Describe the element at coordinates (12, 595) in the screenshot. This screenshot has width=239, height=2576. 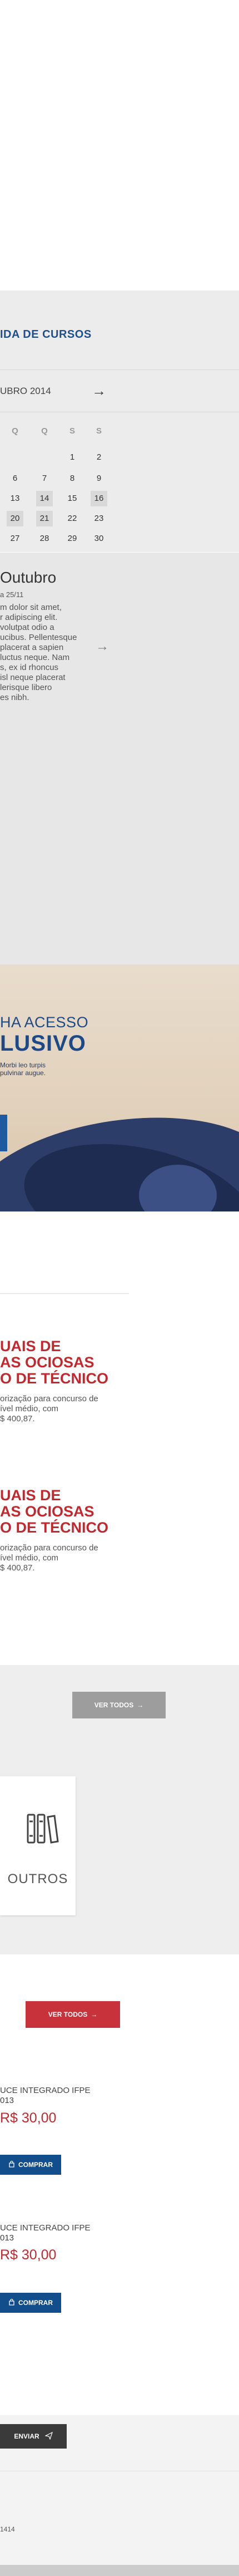
I see `event-date: a 25/11` at that location.